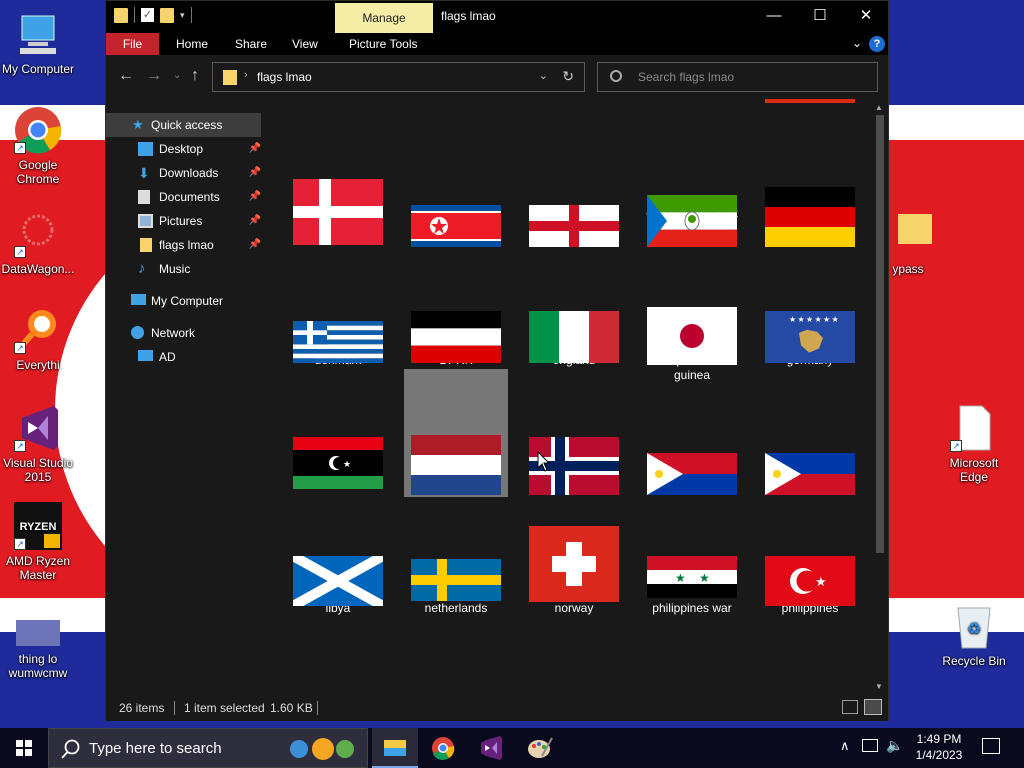 Image resolution: width=1024 pixels, height=768 pixels. Describe the element at coordinates (395, 748) in the screenshot. I see `taskbar-file-explorer` at that location.